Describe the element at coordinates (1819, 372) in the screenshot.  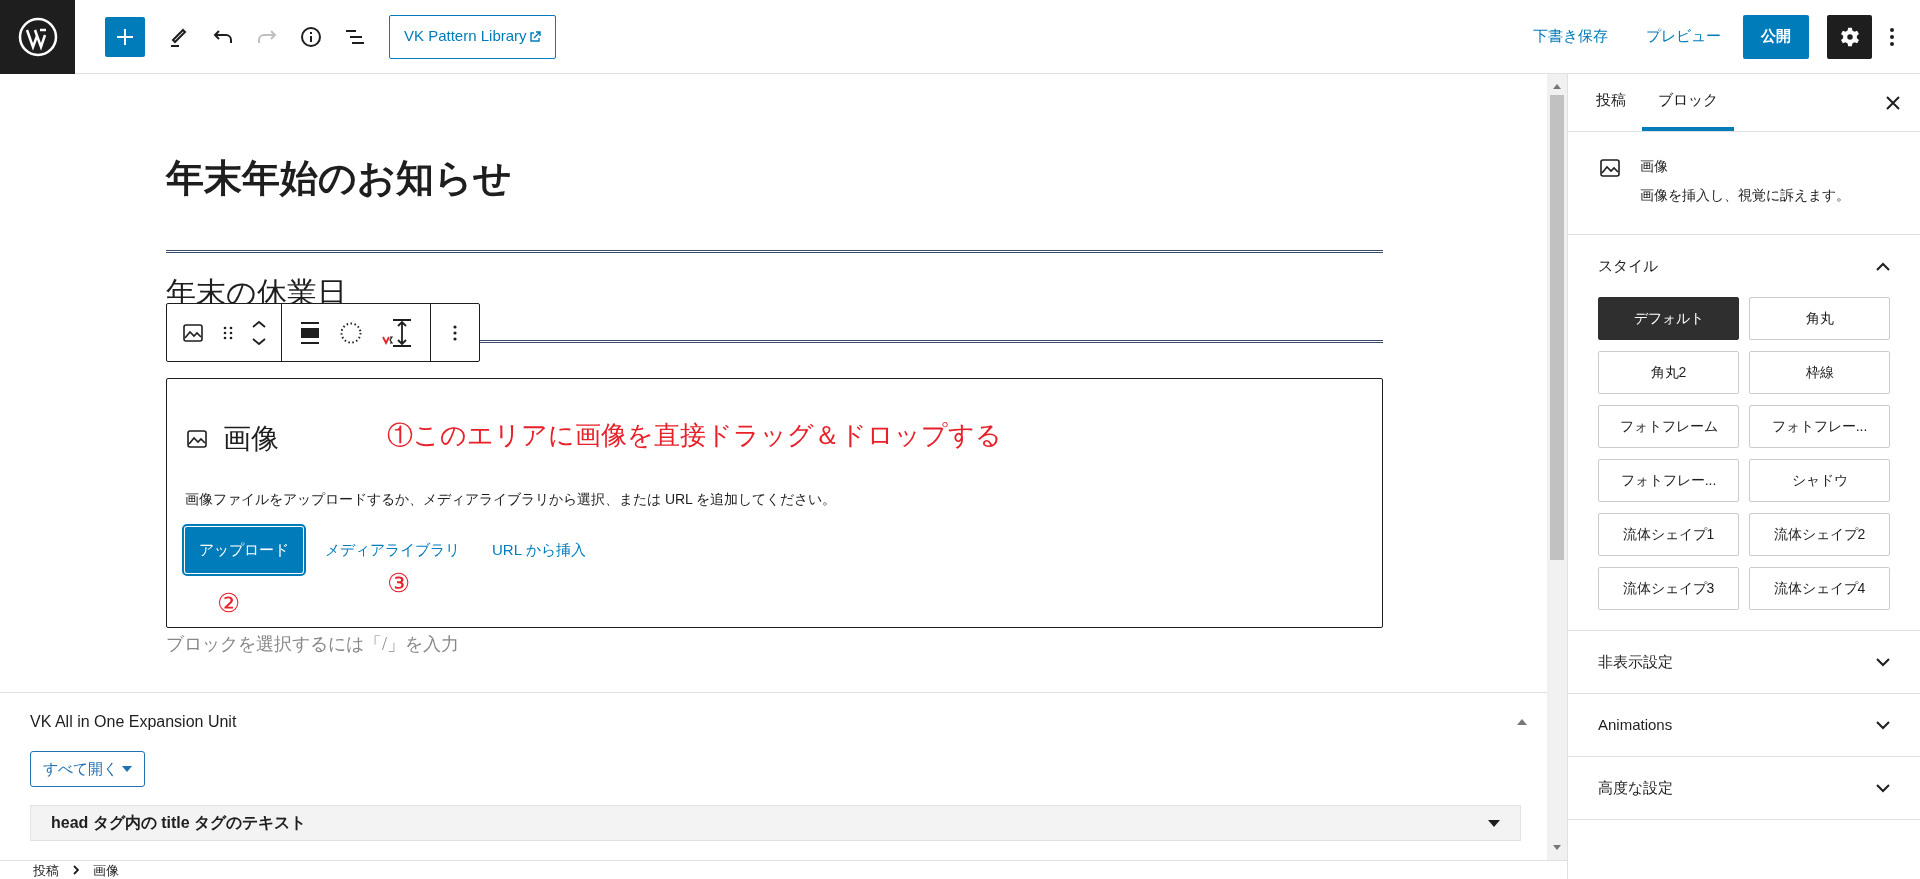
I see `style-option: 枠線` at that location.